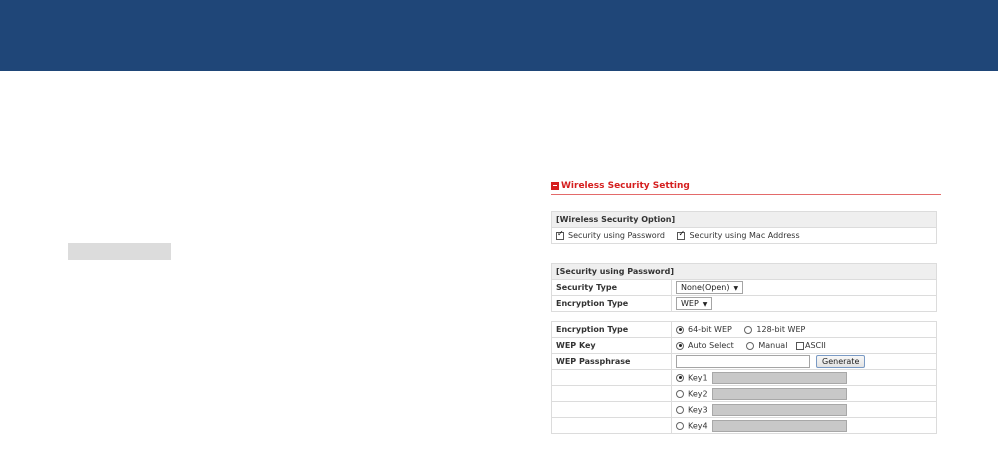  What do you see at coordinates (680, 393) in the screenshot?
I see `radio-key2` at bounding box center [680, 393].